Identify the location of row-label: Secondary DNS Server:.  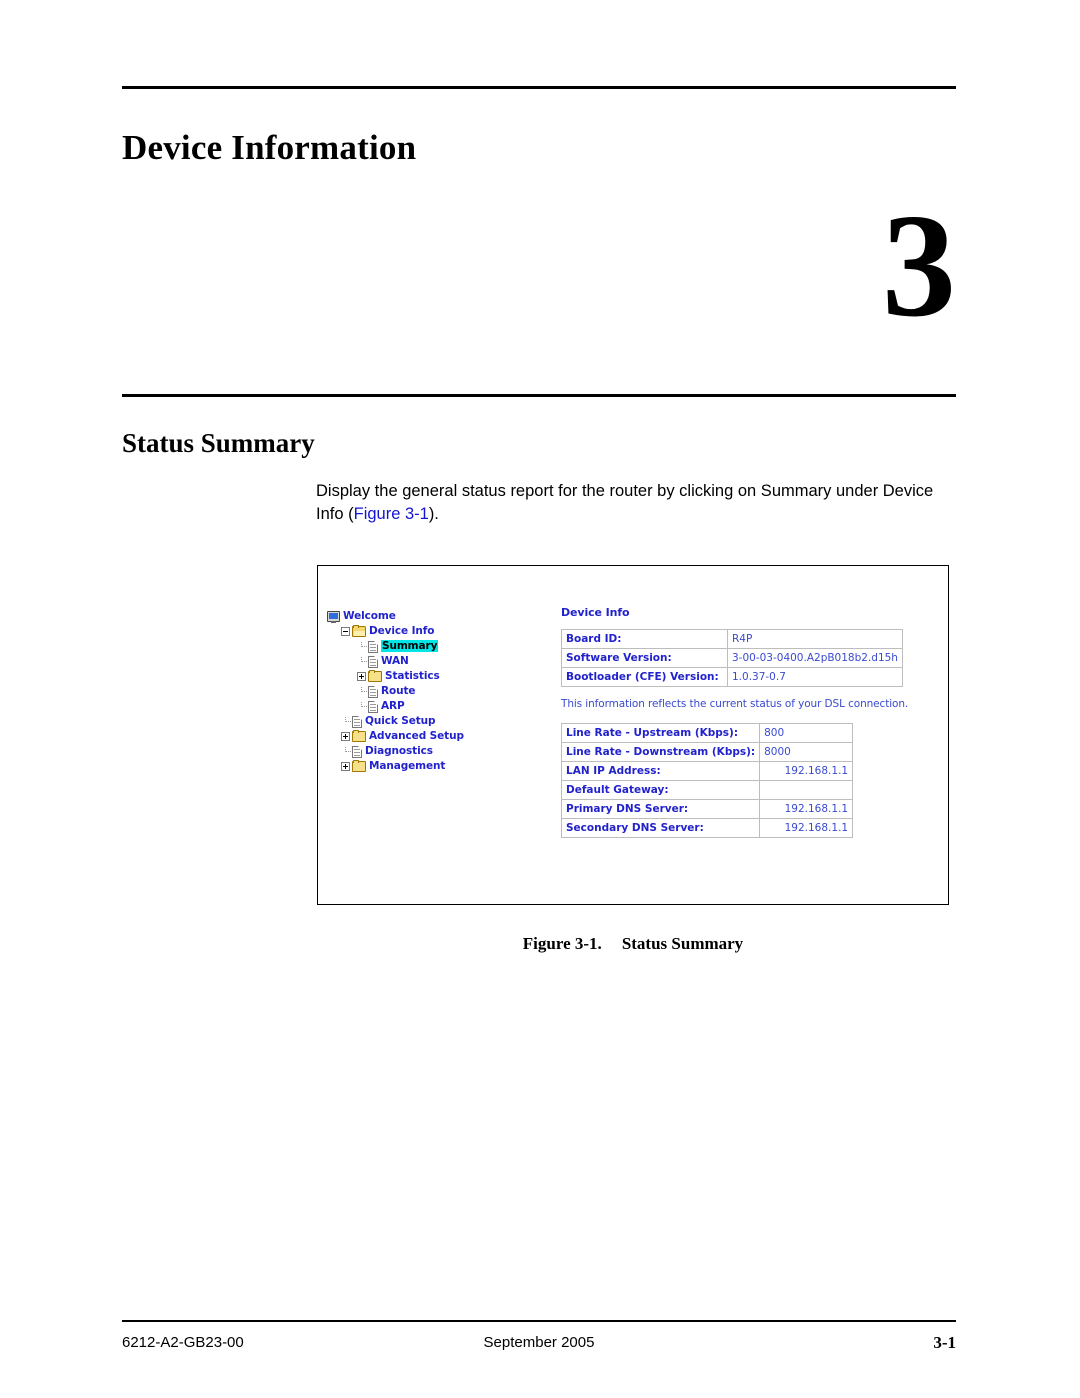
(660, 828).